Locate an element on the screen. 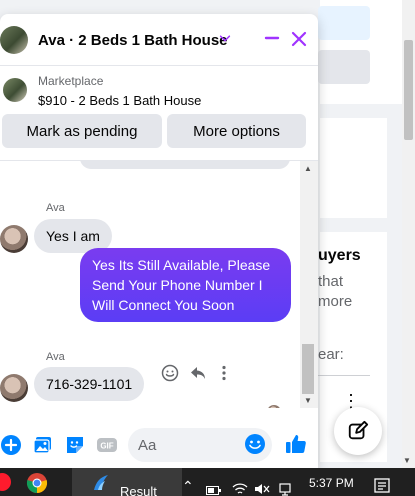 This screenshot has width=415, height=496. battery-icon is located at coordinates (214, 491).